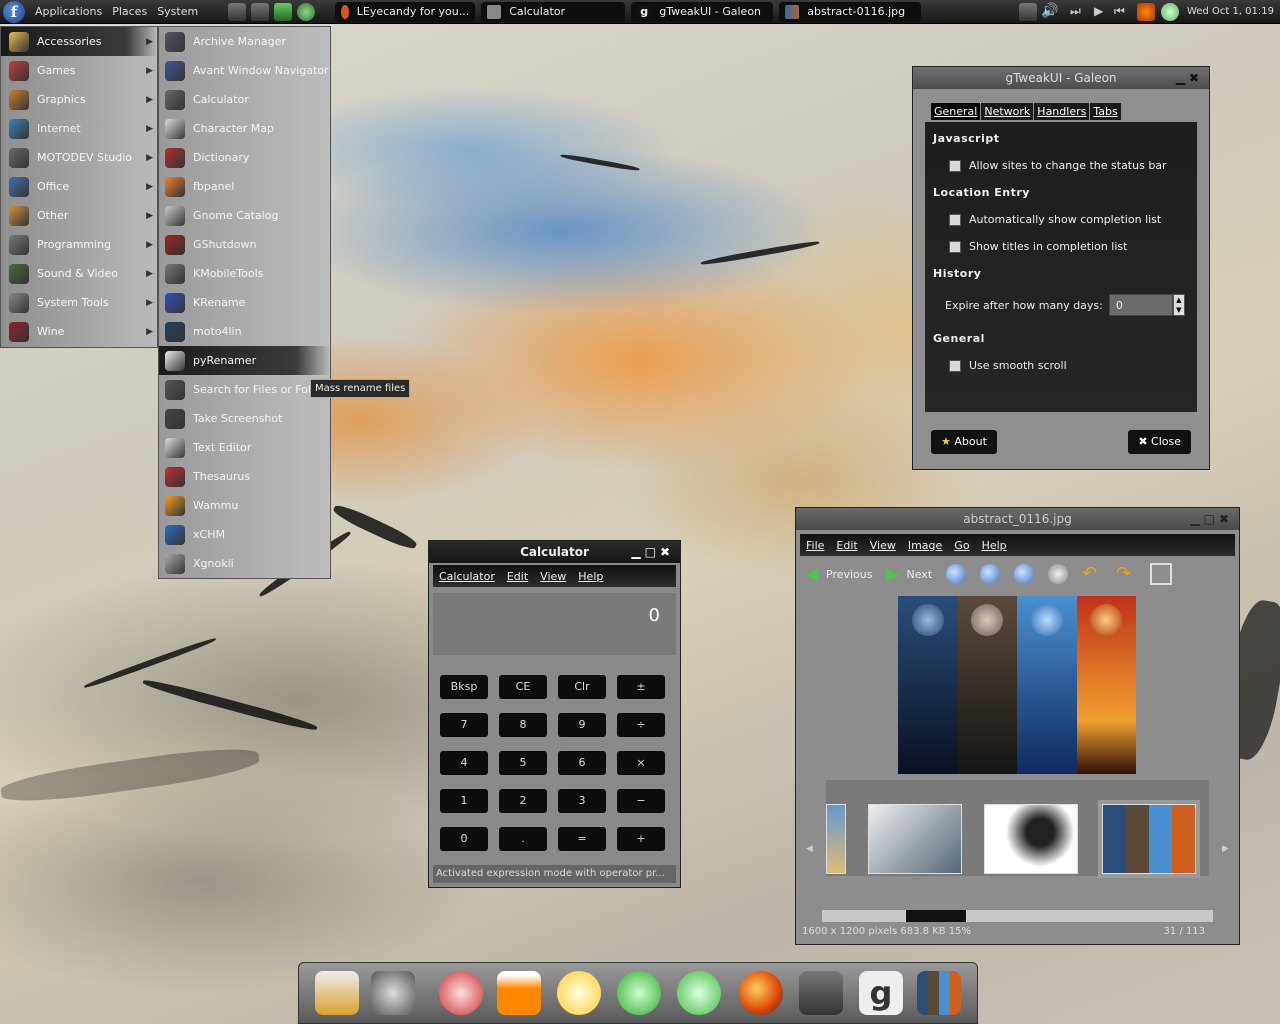  What do you see at coordinates (936, 916) in the screenshot?
I see `scrollbar-thumb` at bounding box center [936, 916].